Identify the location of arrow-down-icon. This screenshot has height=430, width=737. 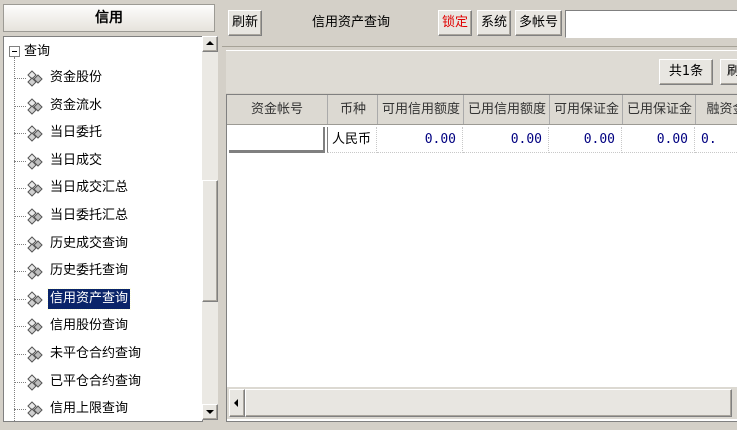
(210, 412).